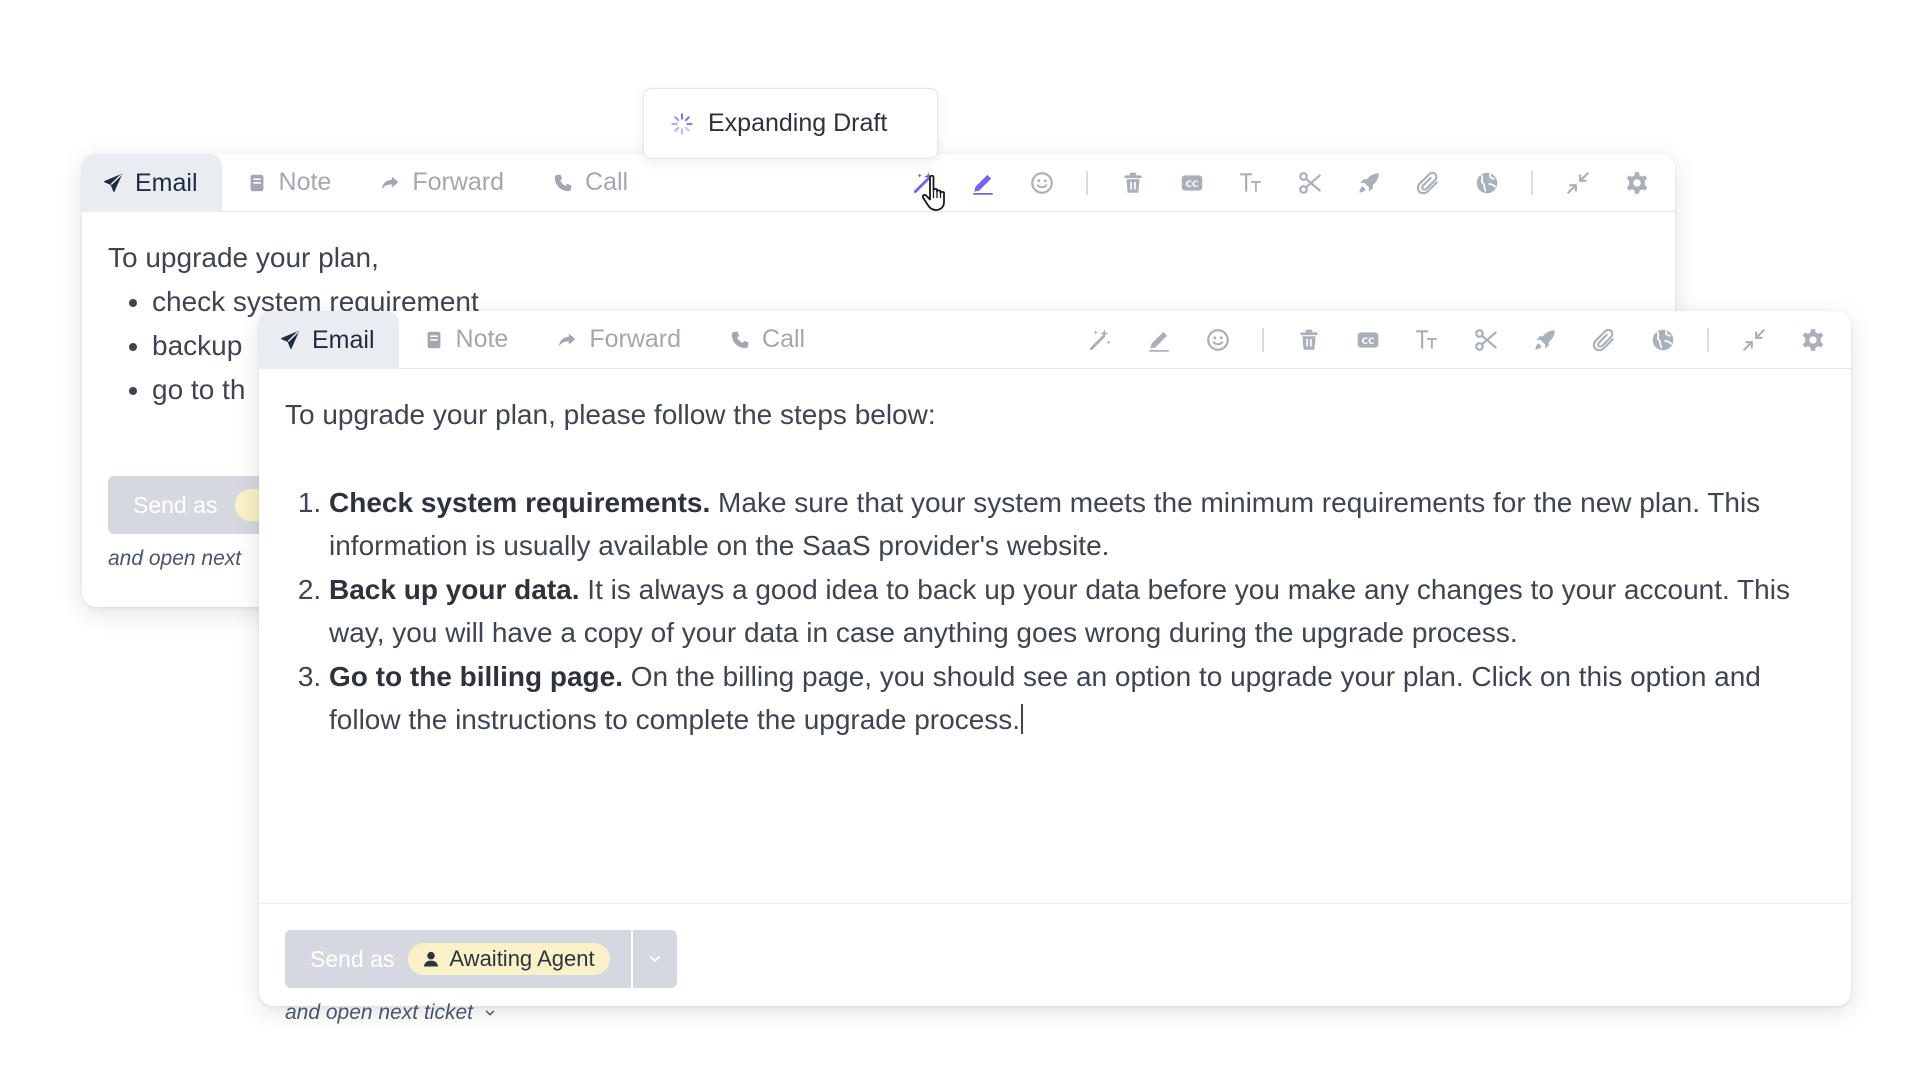 Image resolution: width=1920 pixels, height=1080 pixels. I want to click on status-badge: Awaiting Agent, so click(509, 959).